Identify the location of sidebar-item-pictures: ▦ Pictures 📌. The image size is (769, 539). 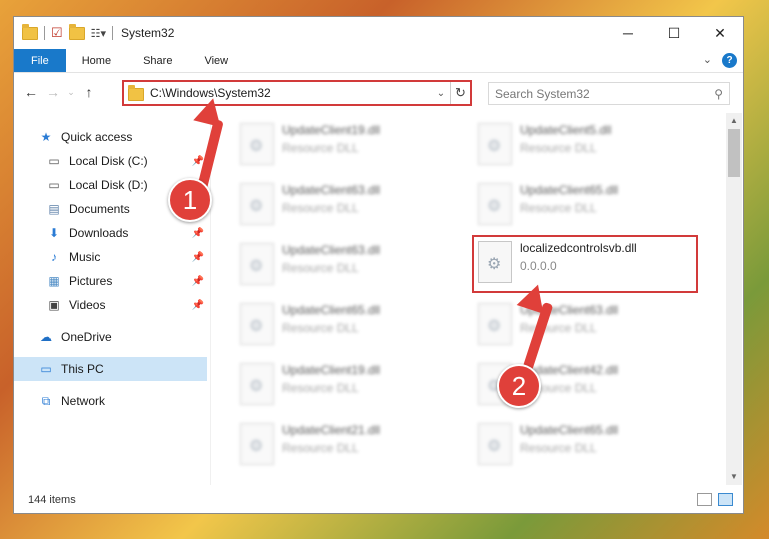
(110, 281).